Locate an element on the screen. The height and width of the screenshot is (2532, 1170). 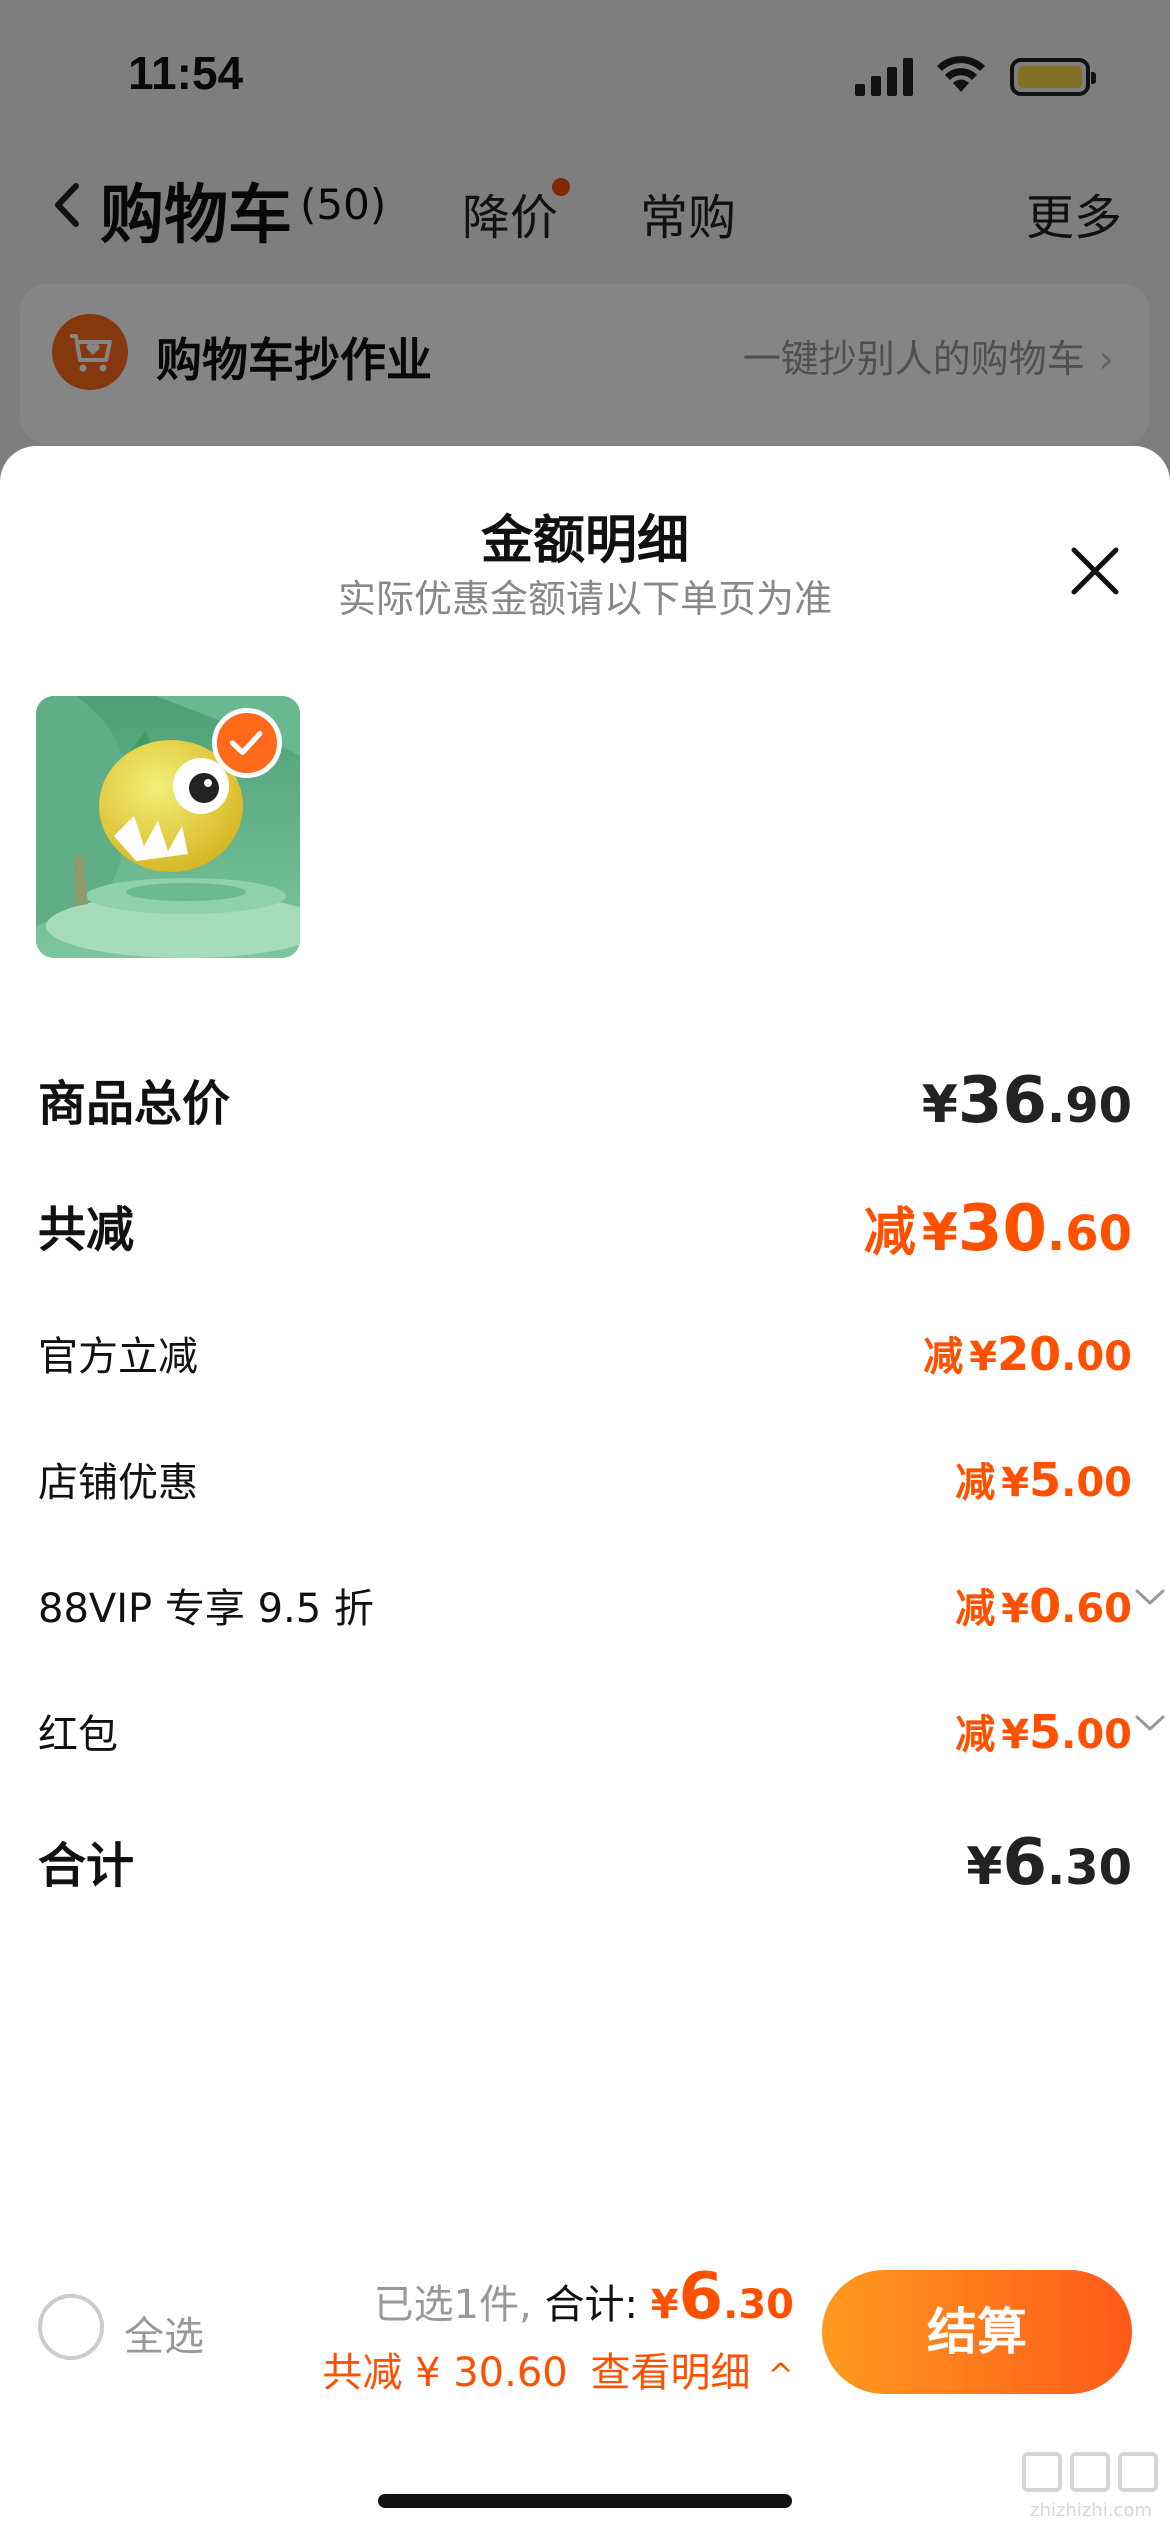
summary-total-yen: ¥ is located at coordinates (664, 2305).